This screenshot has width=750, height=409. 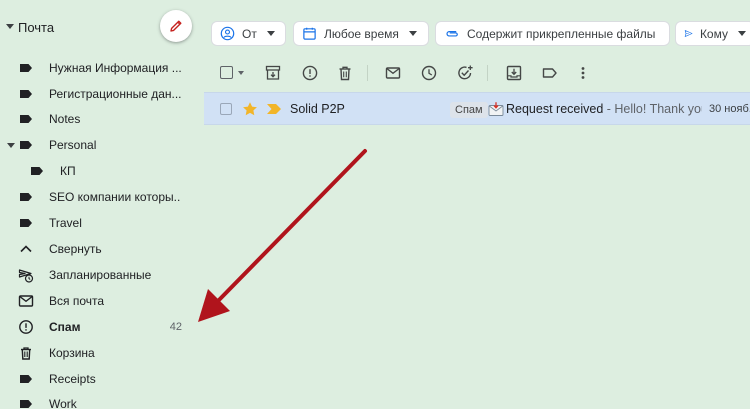 I want to click on sidebar-header: Почта, so click(x=100, y=26).